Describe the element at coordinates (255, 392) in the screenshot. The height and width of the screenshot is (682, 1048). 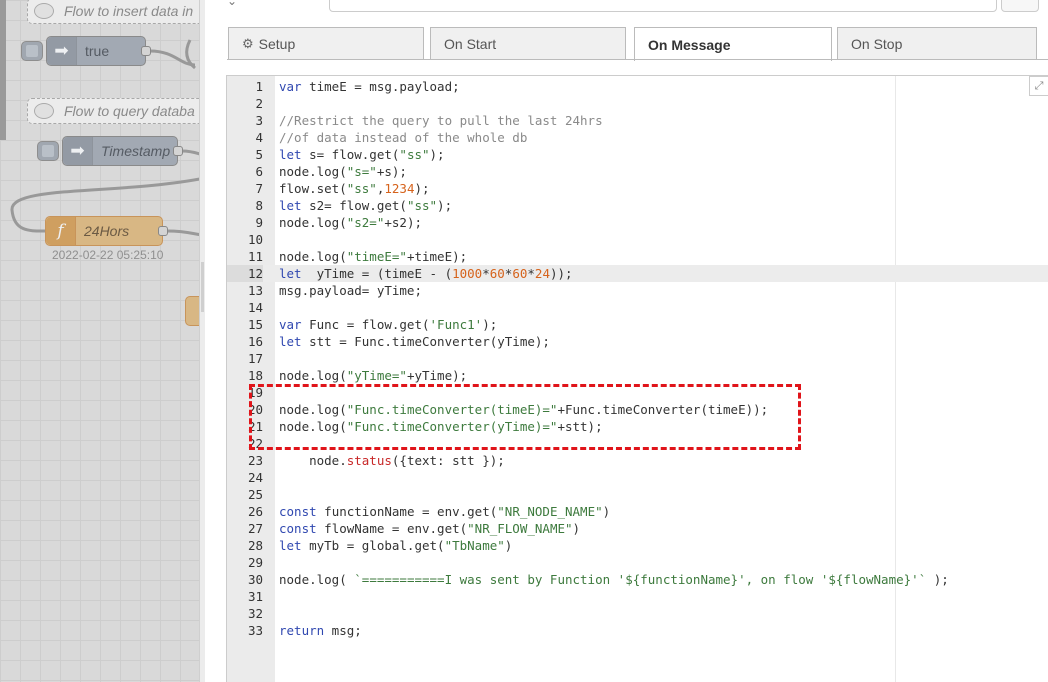
I see `line-number: 19` at that location.